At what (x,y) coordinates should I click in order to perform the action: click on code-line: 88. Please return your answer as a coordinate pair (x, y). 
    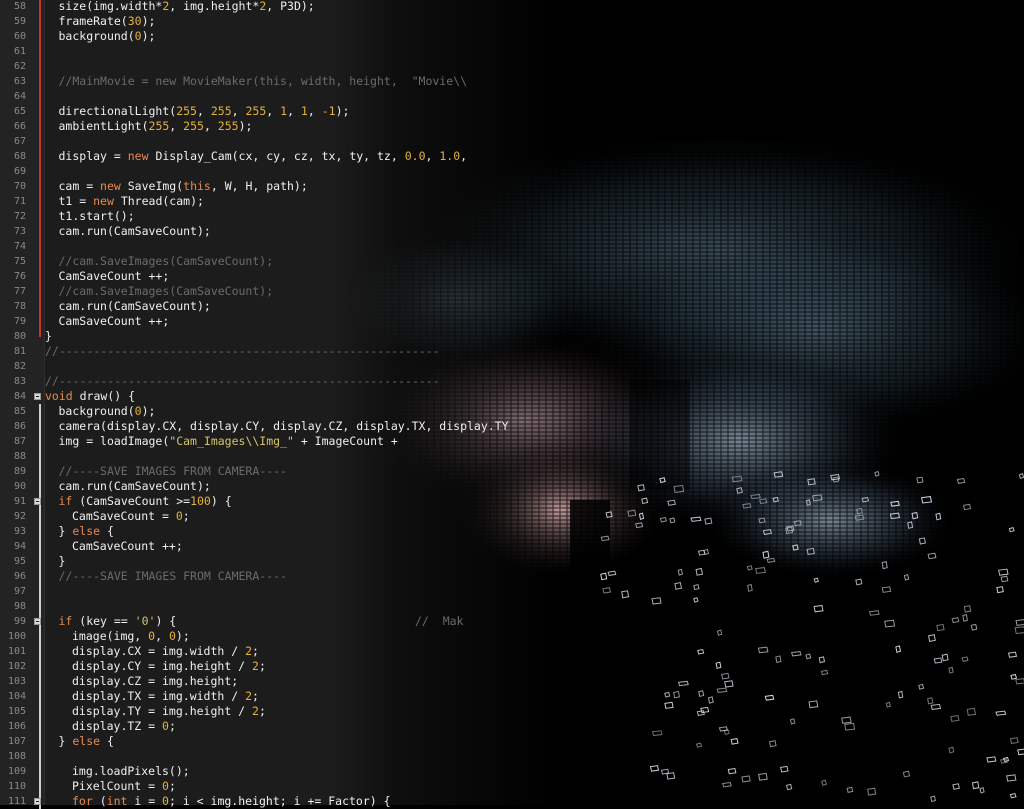
    Looking at the image, I should click on (512, 456).